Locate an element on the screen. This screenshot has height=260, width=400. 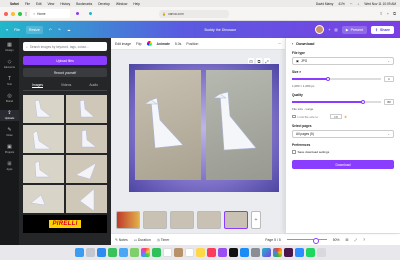
download-button: Download is located at coordinates (343, 164).